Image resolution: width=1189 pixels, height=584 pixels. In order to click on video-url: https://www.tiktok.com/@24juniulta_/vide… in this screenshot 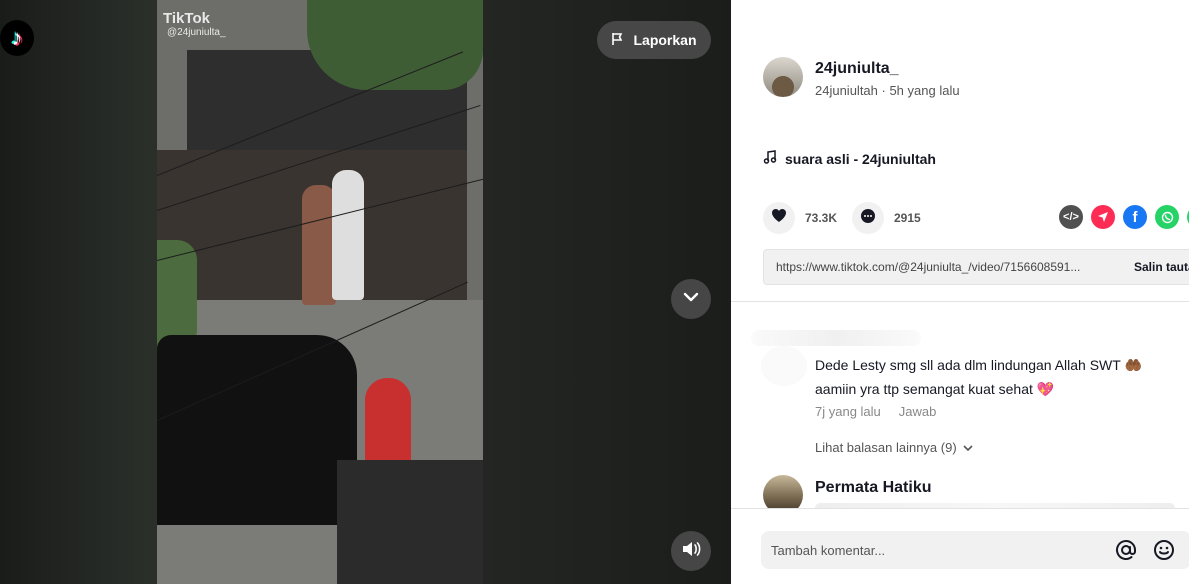, I will do `click(949, 267)`.